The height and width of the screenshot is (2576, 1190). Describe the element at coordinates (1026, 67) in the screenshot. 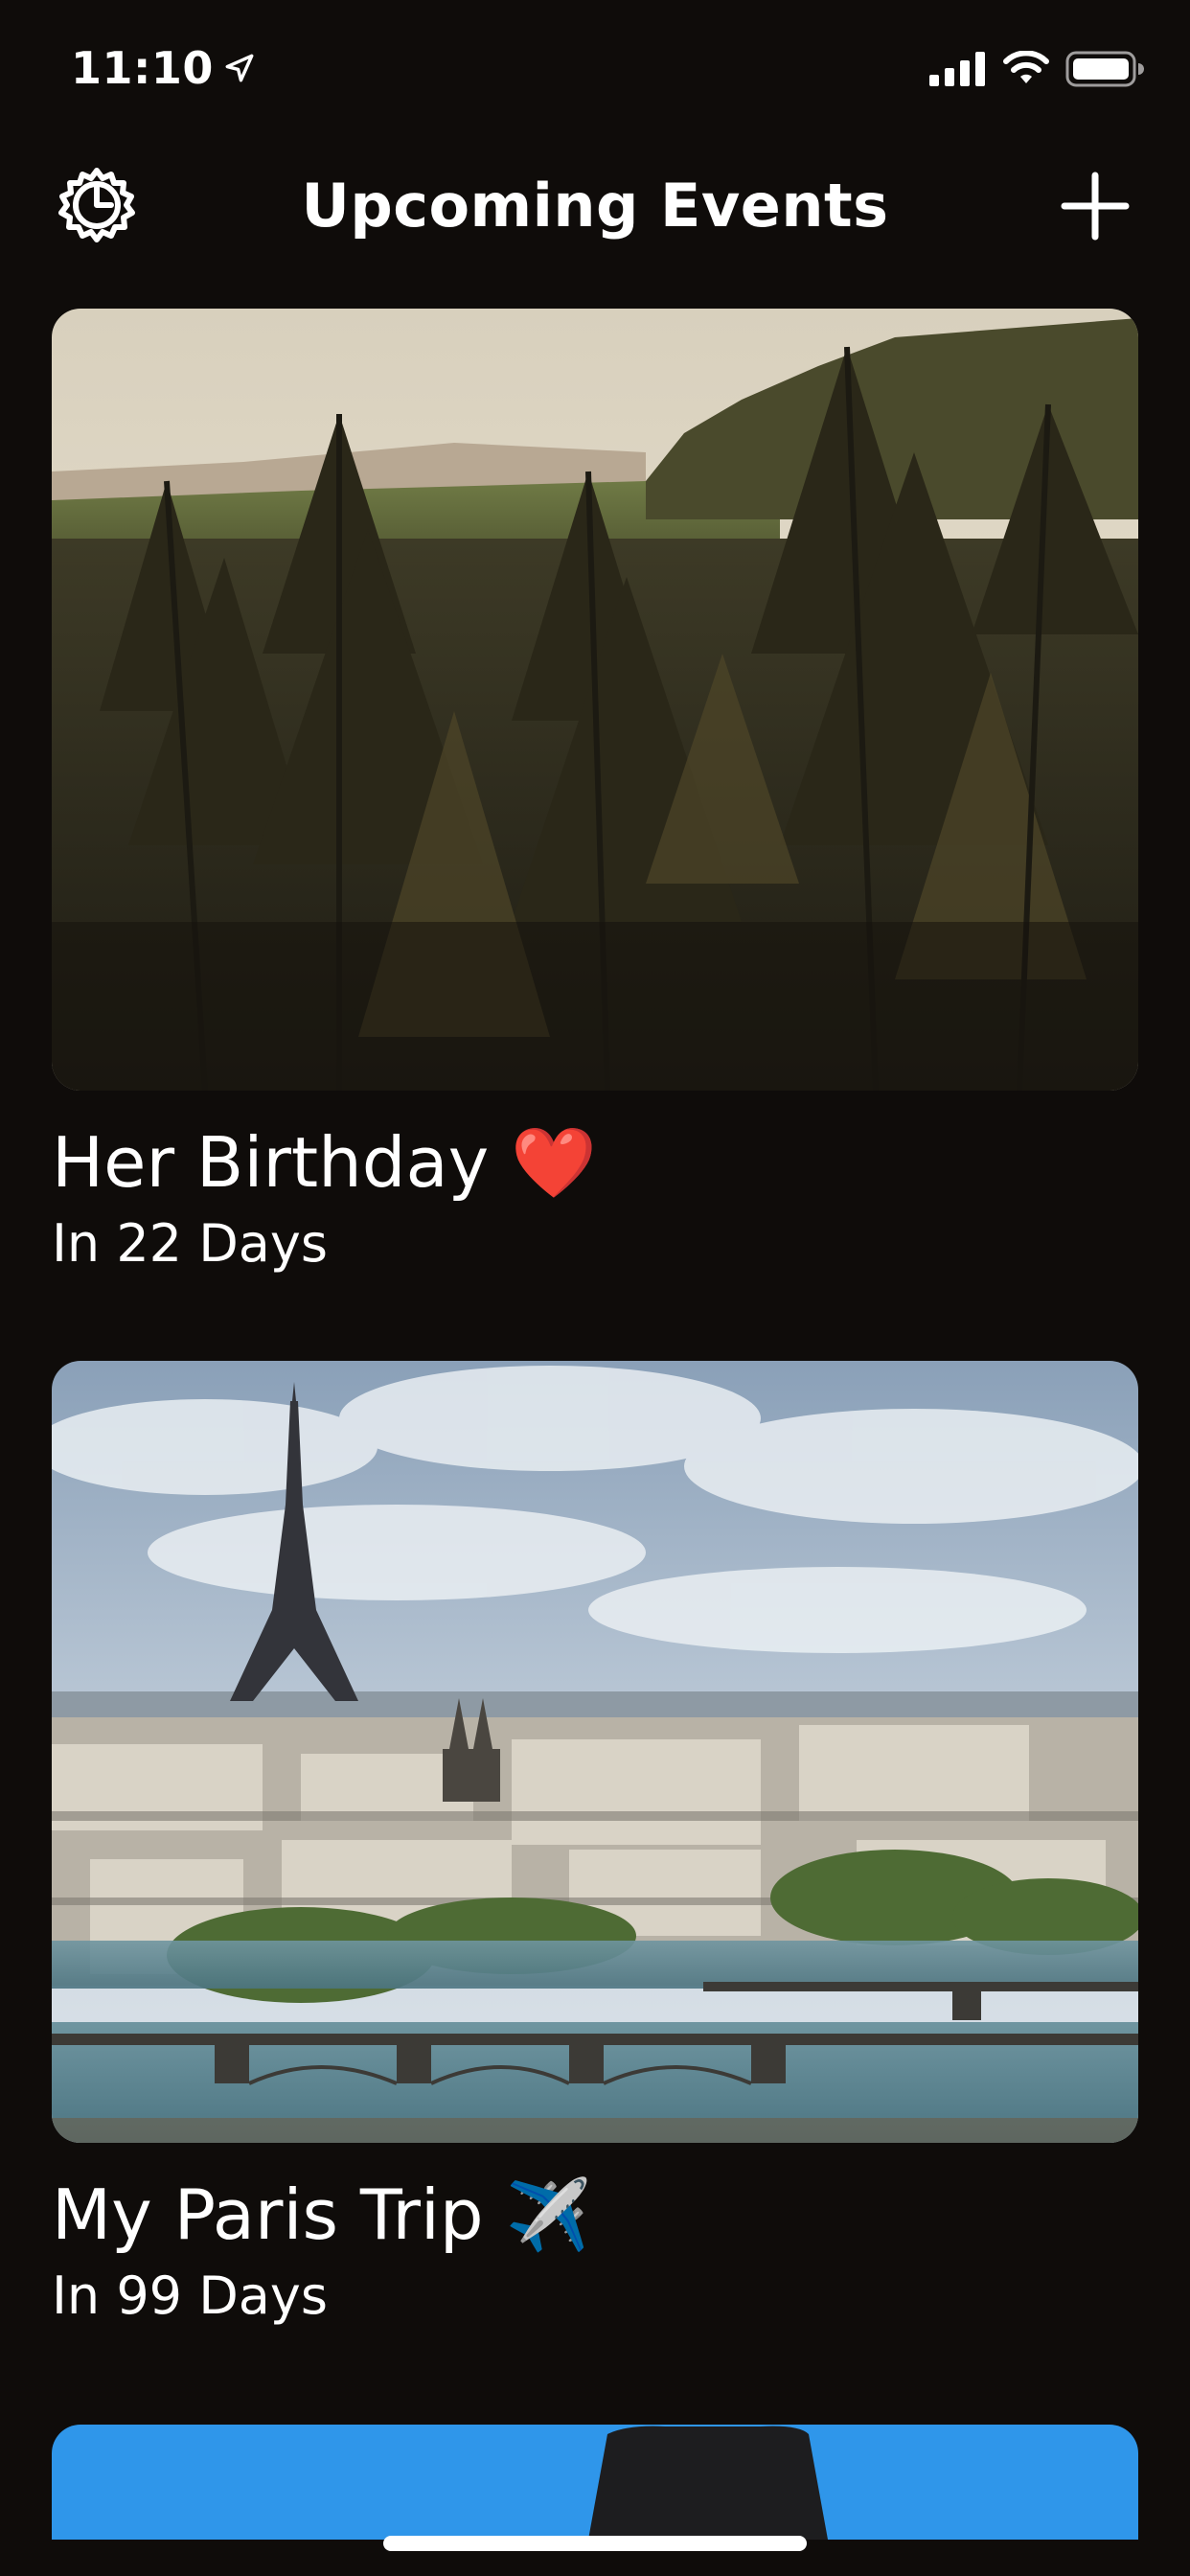

I see `wifi-icon` at that location.